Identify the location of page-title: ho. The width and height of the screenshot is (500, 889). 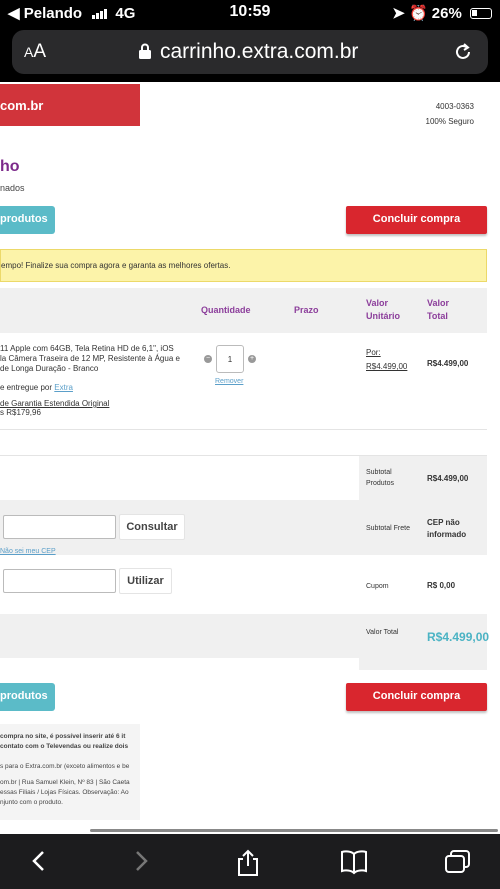
(10, 166).